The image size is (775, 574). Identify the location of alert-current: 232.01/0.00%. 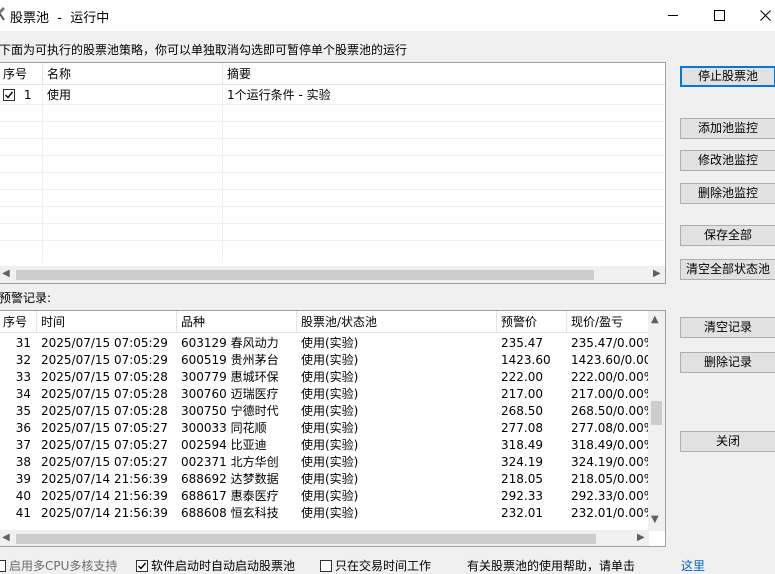
(610, 513).